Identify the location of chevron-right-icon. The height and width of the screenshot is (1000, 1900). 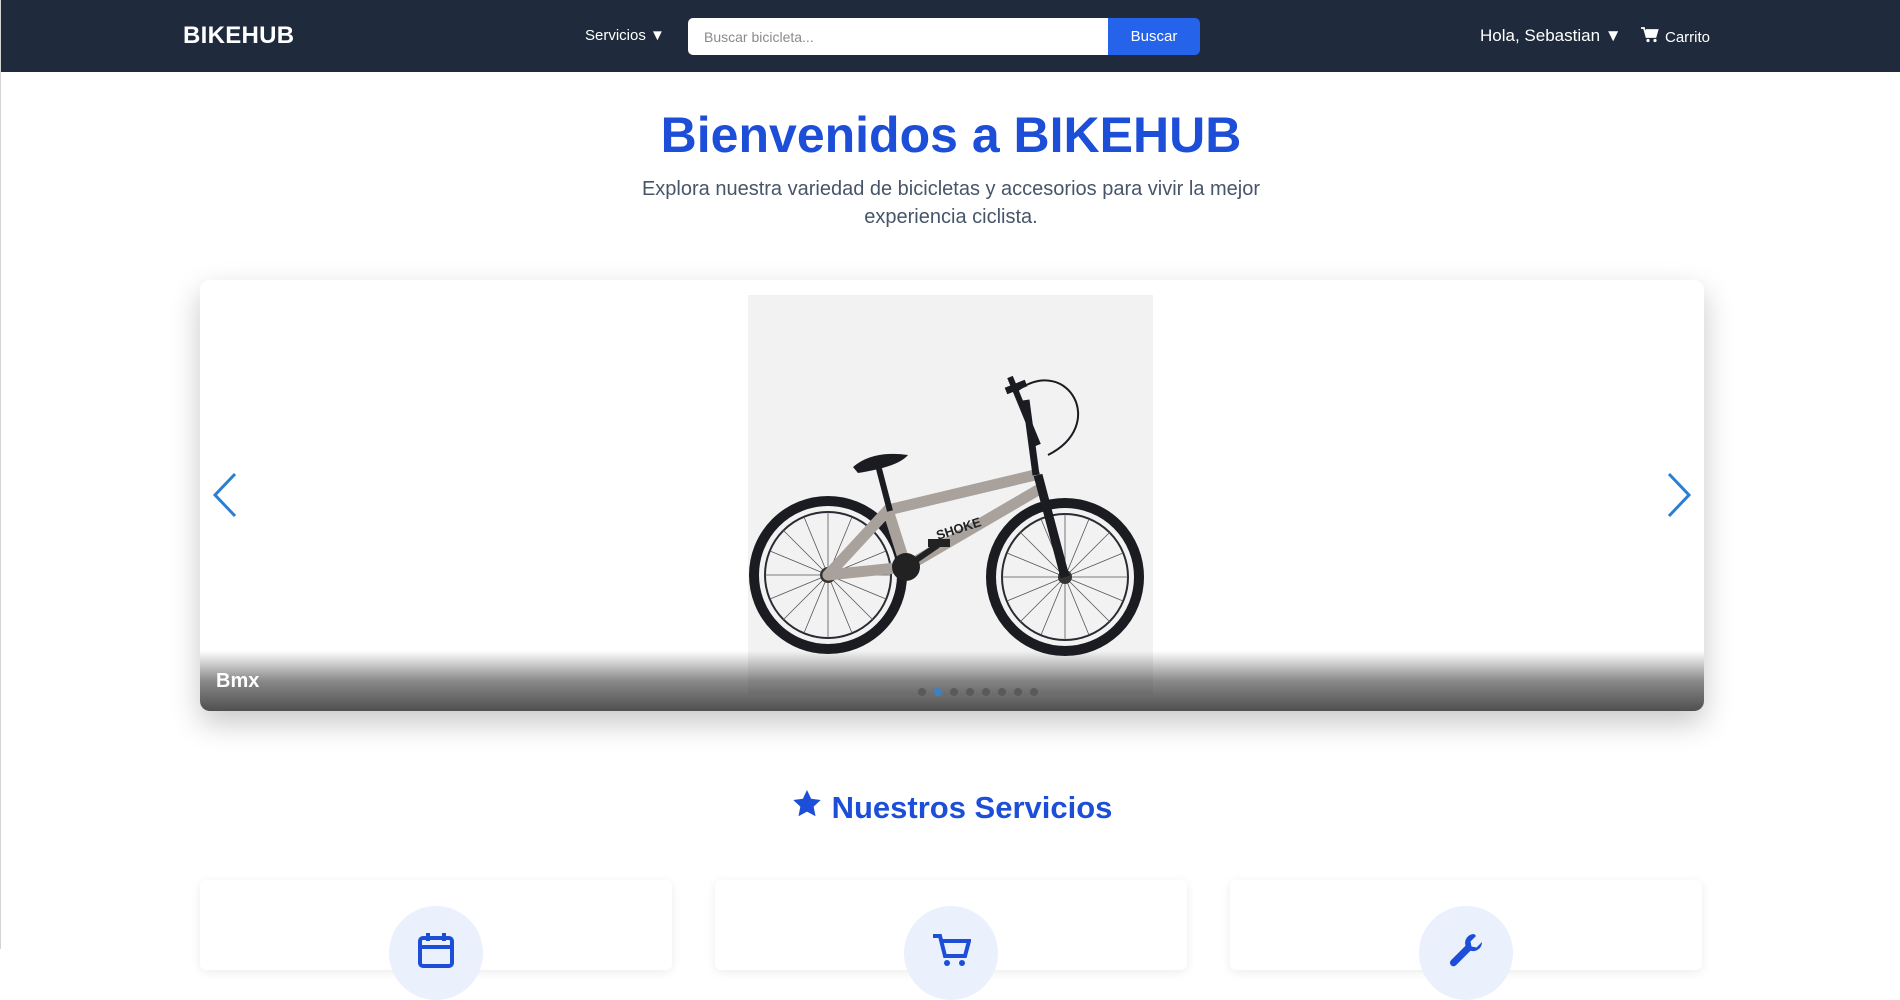
(1679, 498).